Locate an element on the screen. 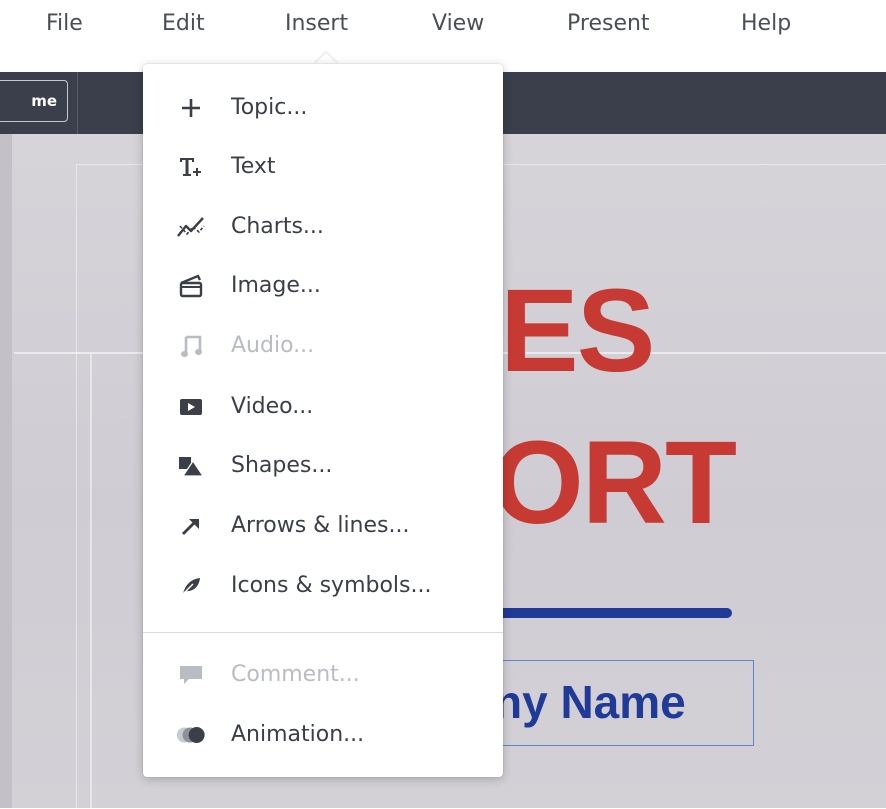 This screenshot has width=886, height=809. slide-subtitle: ny Name is located at coordinates (590, 702).